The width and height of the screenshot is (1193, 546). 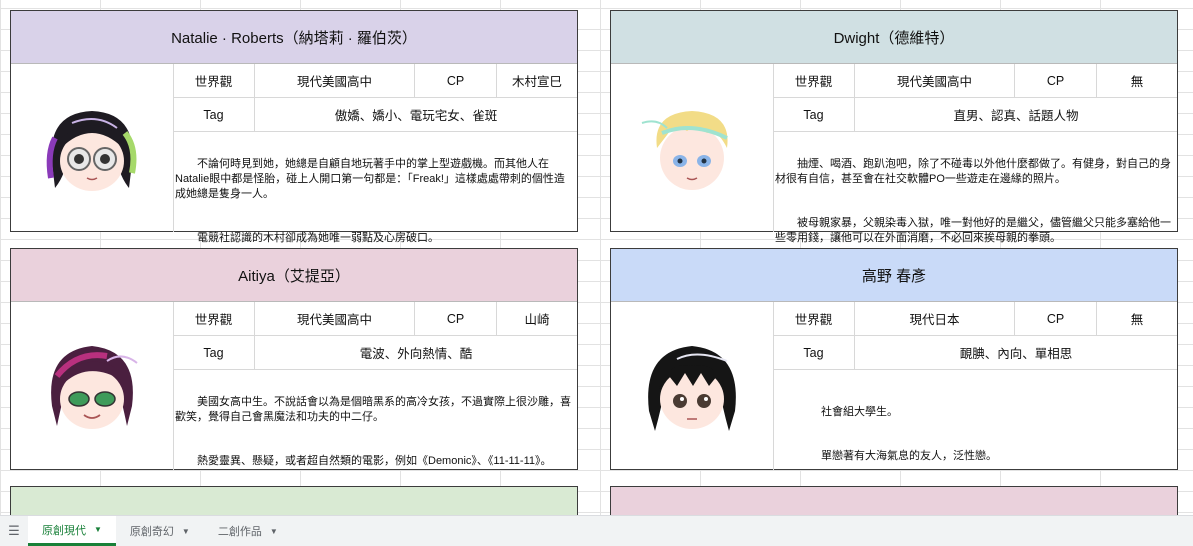 I want to click on value-cp: 山崎, so click(x=537, y=320).